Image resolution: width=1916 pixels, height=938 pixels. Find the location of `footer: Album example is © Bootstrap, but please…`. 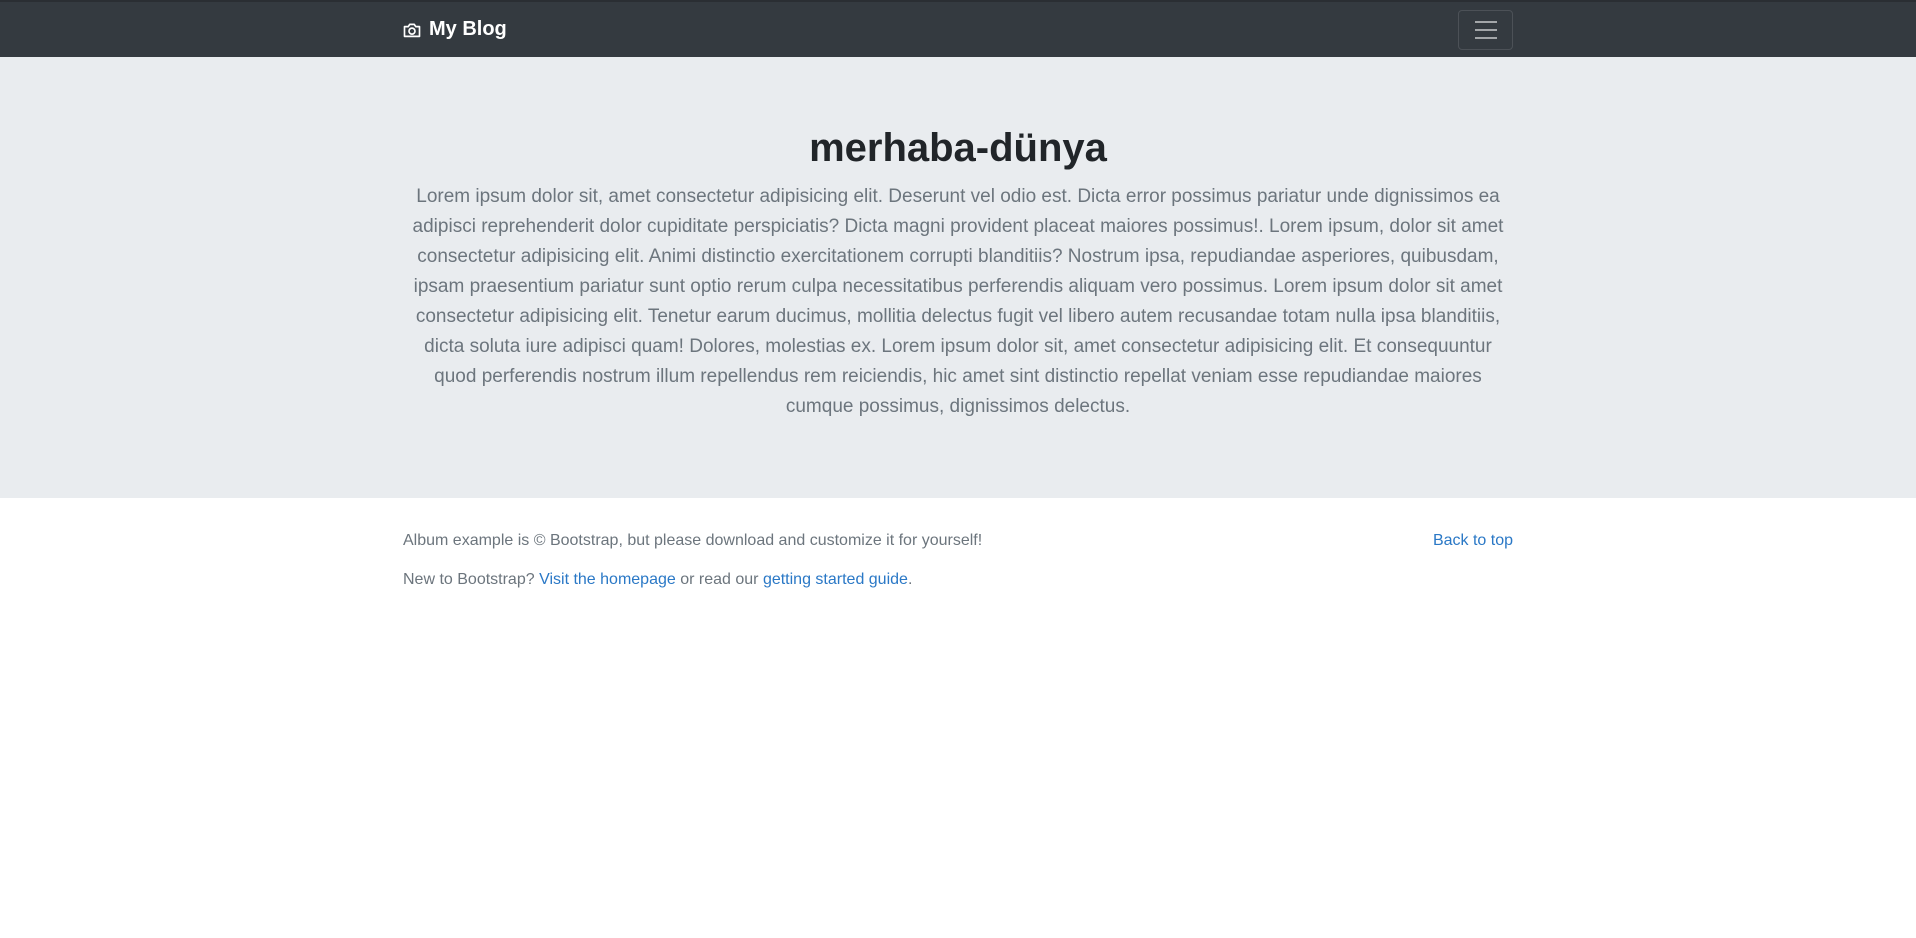

footer: Album example is © Bootstrap, but please… is located at coordinates (958, 544).